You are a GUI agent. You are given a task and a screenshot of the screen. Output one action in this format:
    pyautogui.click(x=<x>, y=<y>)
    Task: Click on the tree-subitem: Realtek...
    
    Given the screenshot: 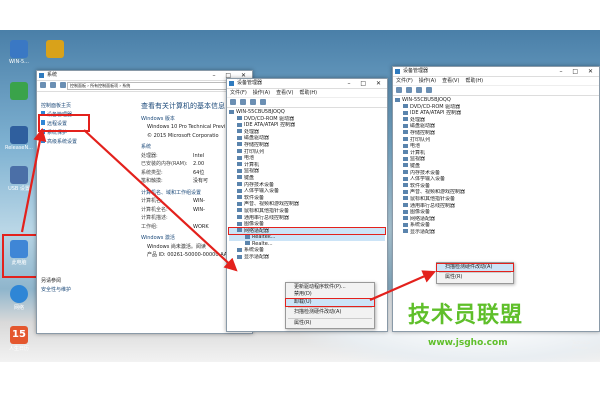 What is the action you would take?
    pyautogui.click(x=307, y=237)
    